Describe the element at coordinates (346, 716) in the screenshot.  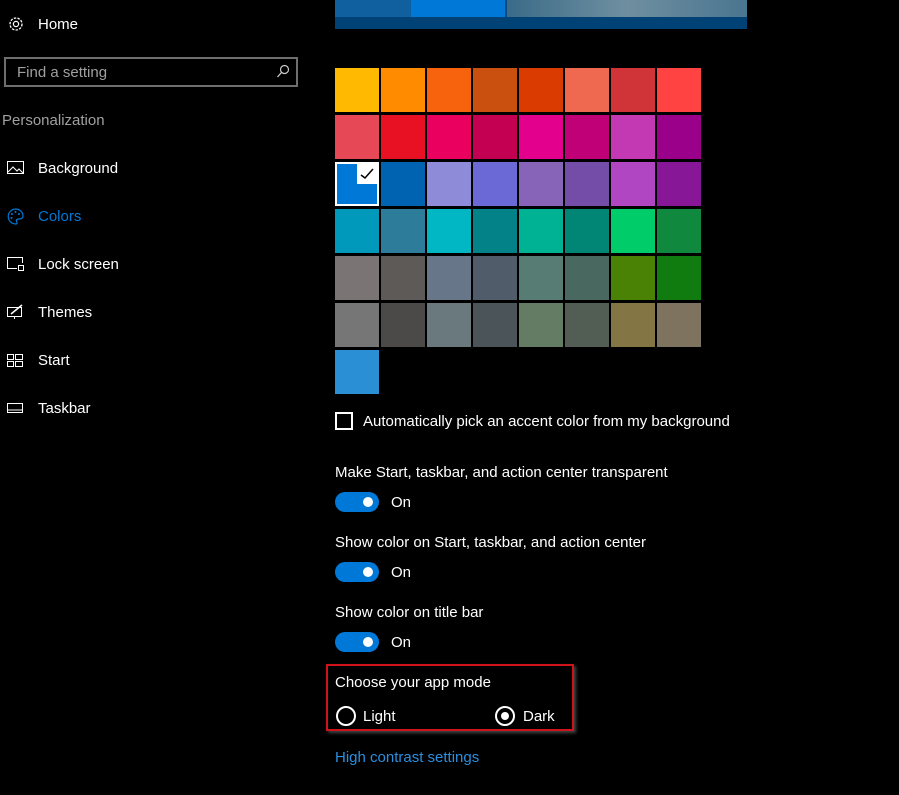
I see `light-mode-radio` at that location.